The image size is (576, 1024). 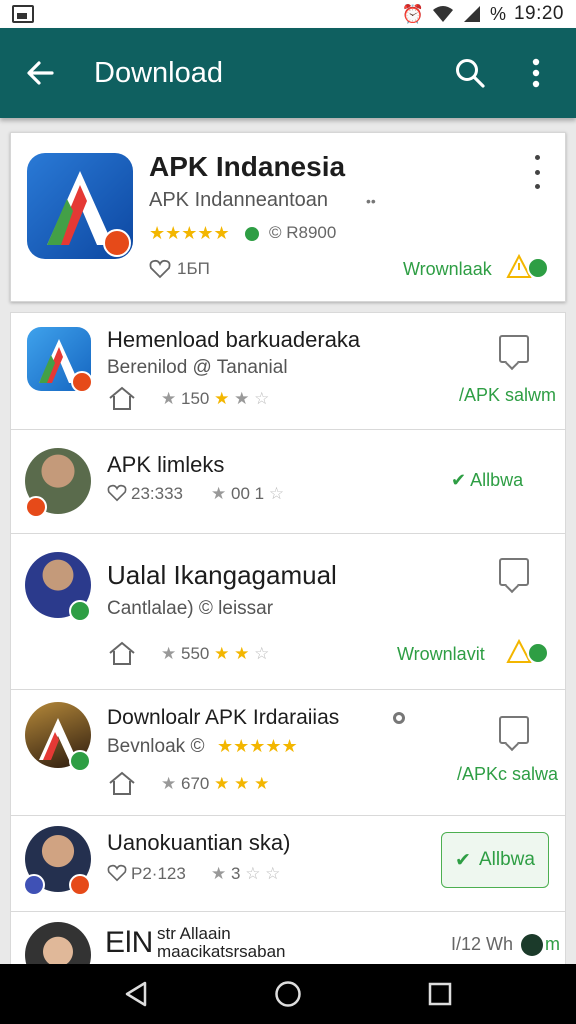 I want to click on featured-download-link: Wrownlaak, so click(x=447, y=269).